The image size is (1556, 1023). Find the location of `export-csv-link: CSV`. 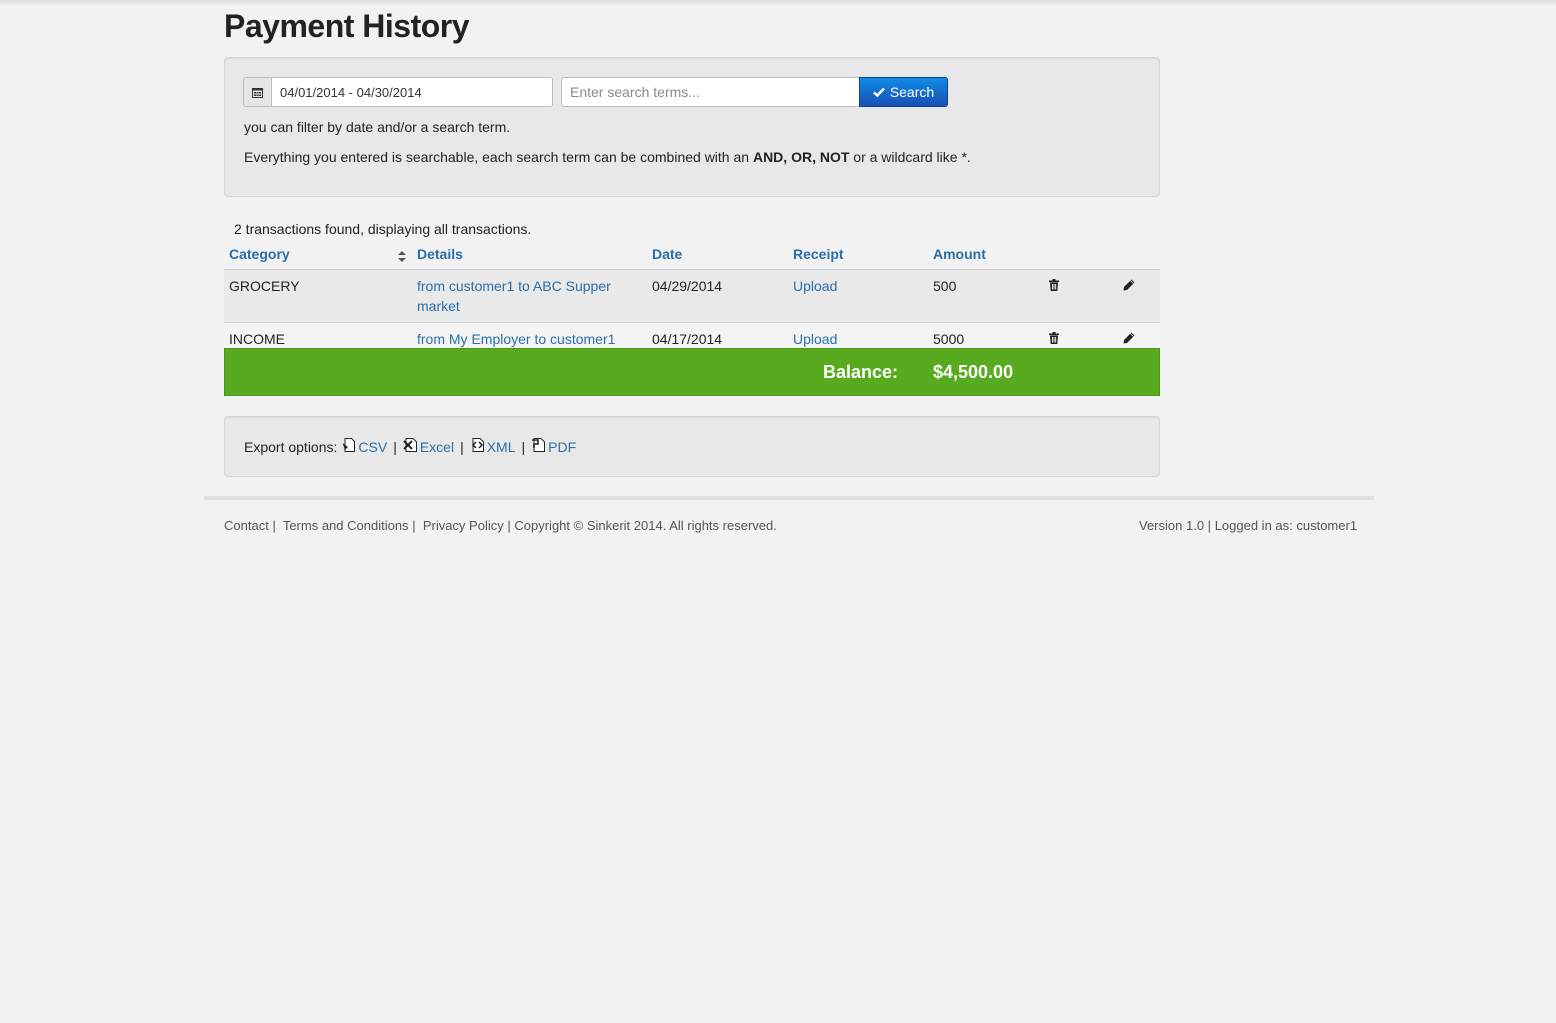

export-csv-link: CSV is located at coordinates (364, 446).